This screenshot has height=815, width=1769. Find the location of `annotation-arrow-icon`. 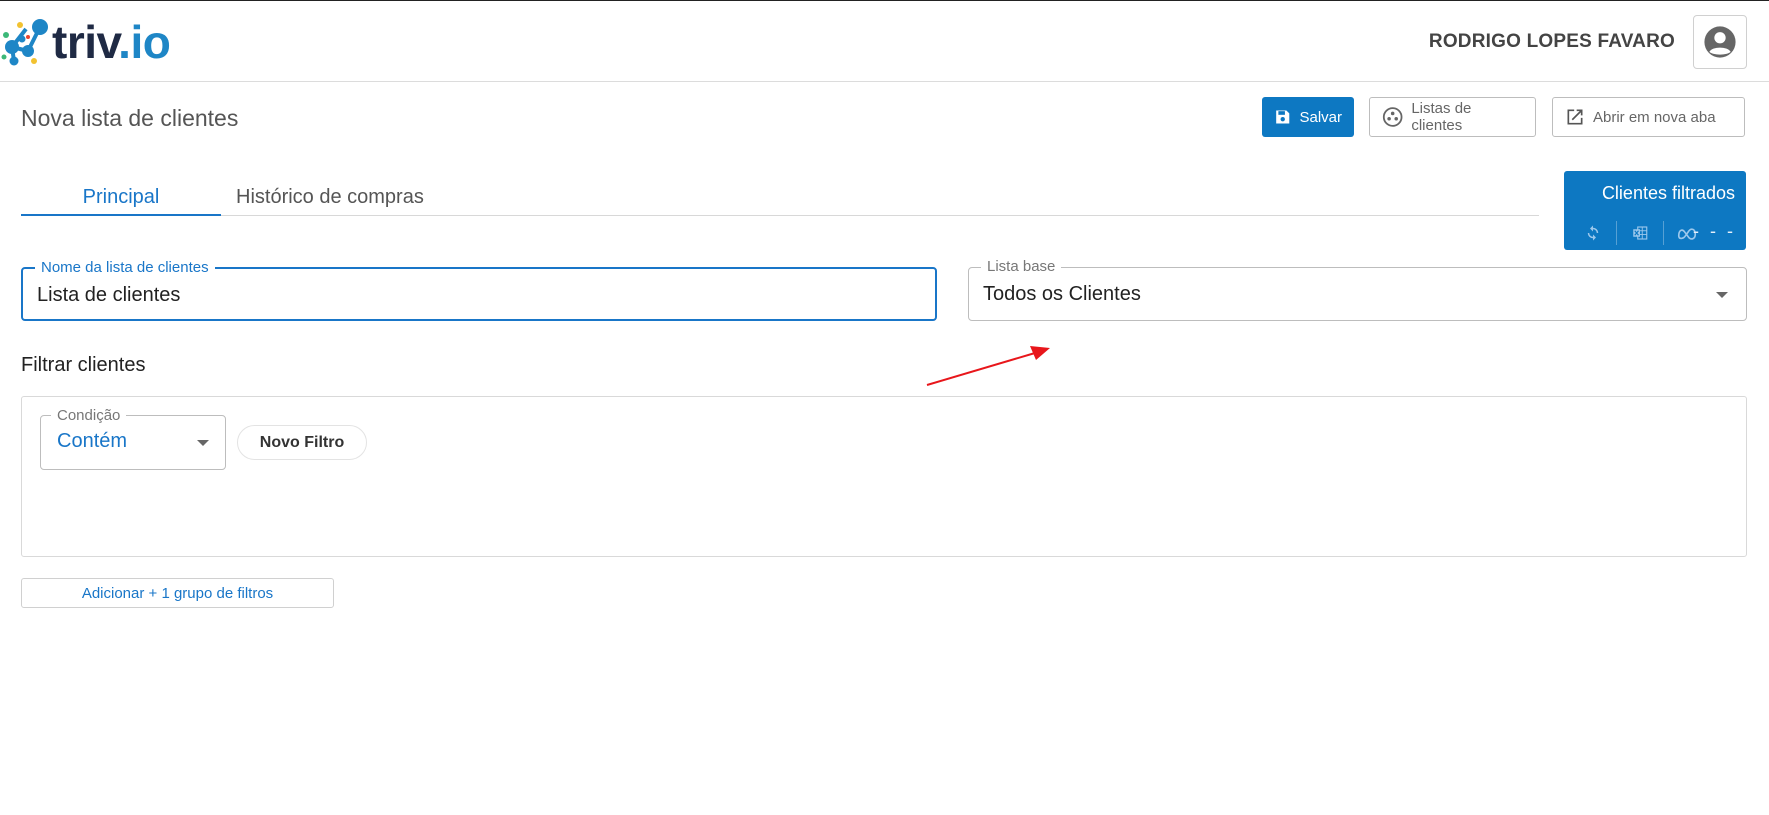

annotation-arrow-icon is located at coordinates (988, 366).